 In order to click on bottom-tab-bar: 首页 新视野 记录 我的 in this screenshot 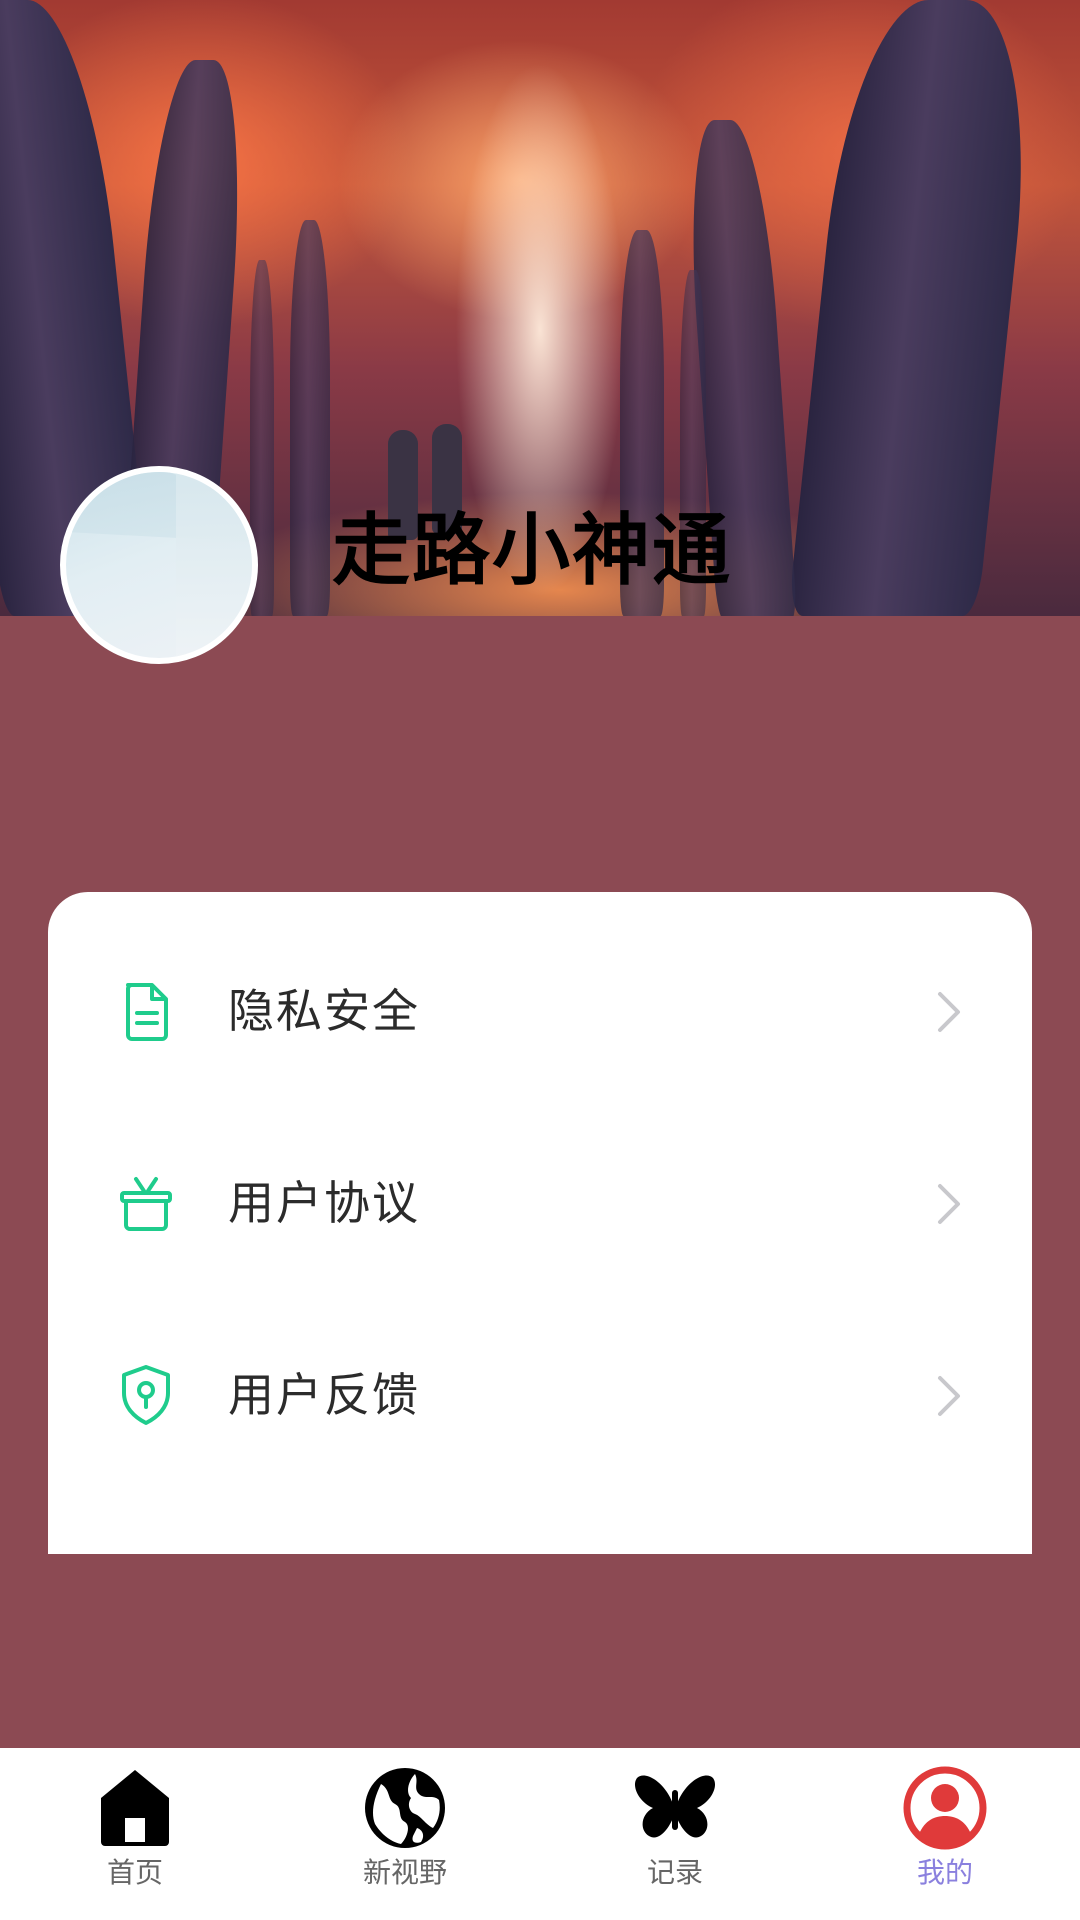, I will do `click(540, 1834)`.